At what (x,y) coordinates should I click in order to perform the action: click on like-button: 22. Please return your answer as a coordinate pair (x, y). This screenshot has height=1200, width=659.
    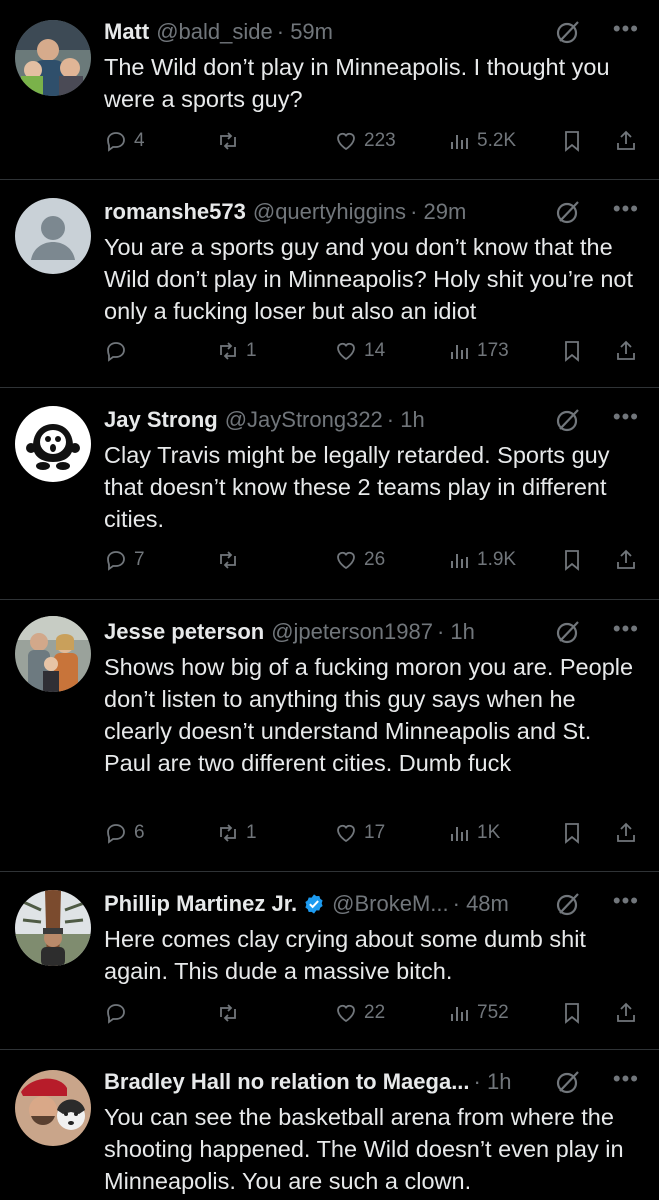
    Looking at the image, I should click on (359, 1013).